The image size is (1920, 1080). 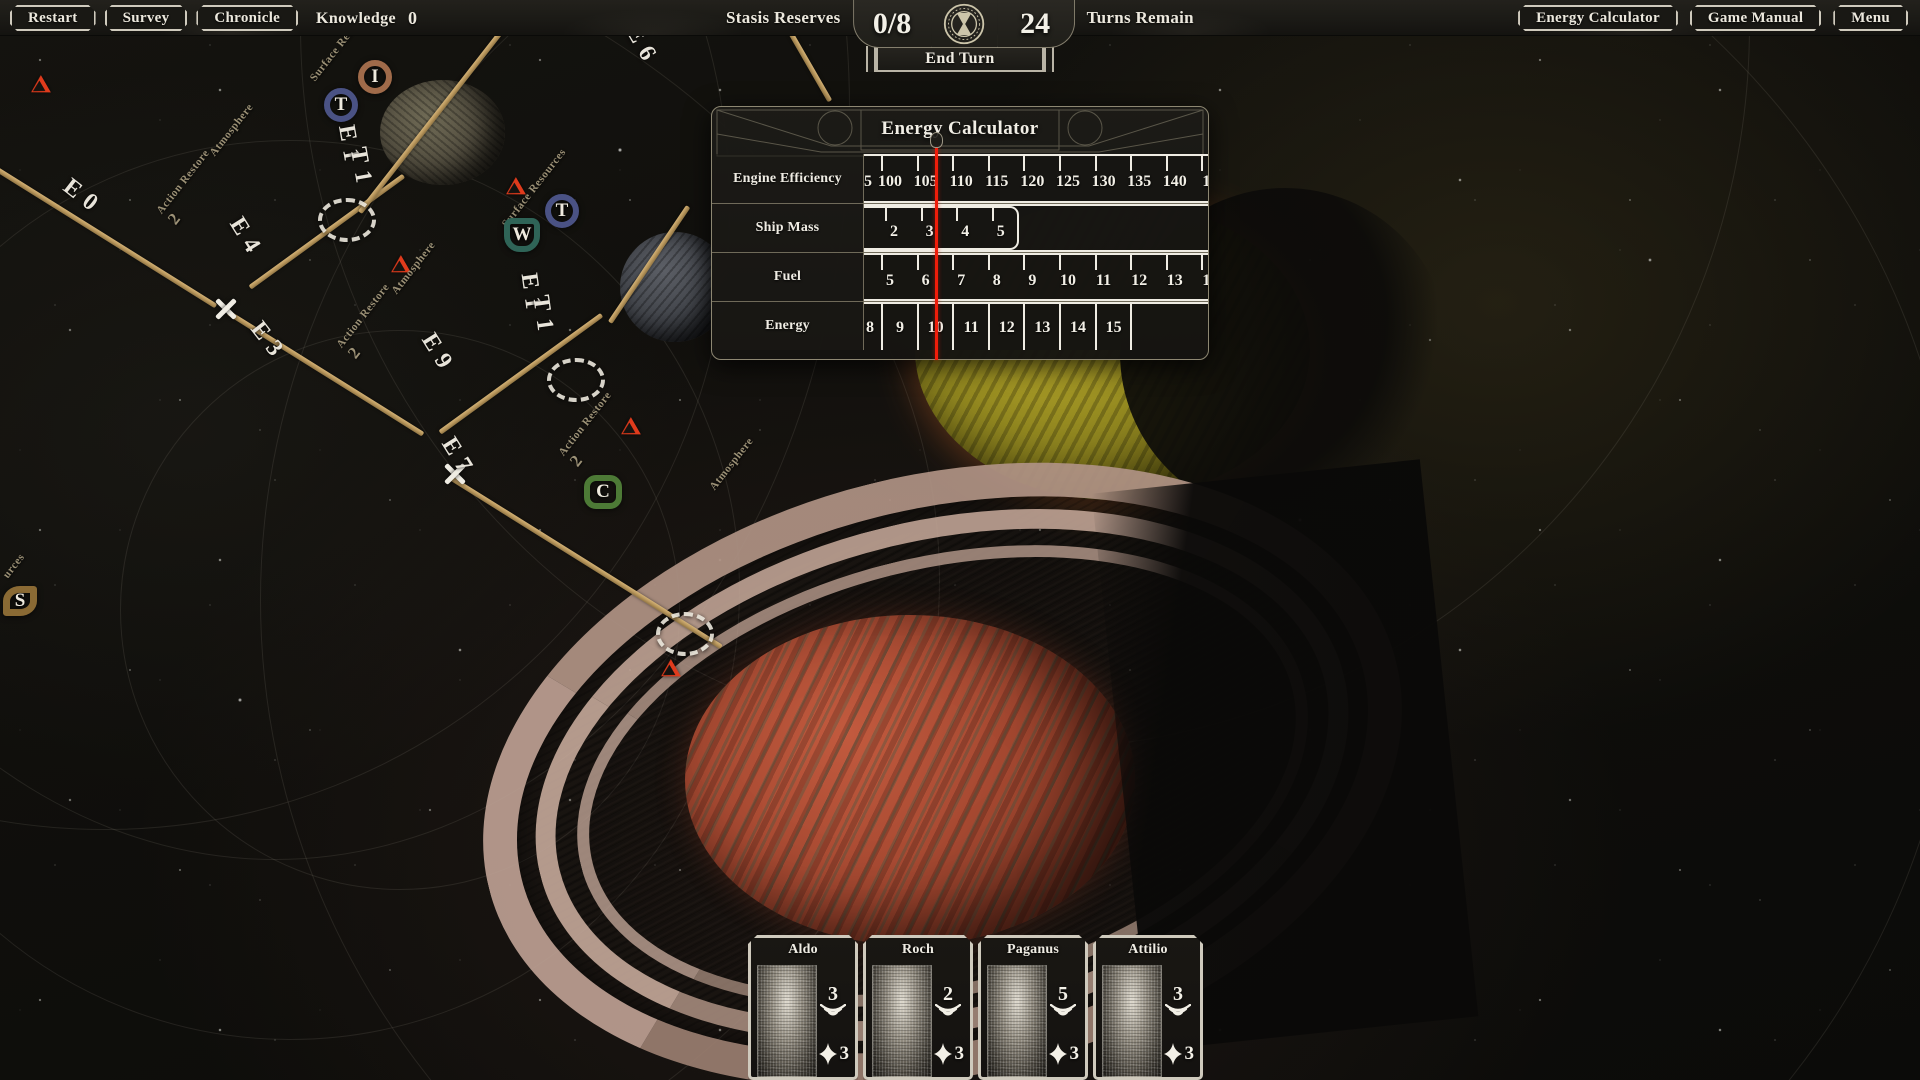 What do you see at coordinates (971, 327) in the screenshot?
I see `energy-cell-label: 11` at bounding box center [971, 327].